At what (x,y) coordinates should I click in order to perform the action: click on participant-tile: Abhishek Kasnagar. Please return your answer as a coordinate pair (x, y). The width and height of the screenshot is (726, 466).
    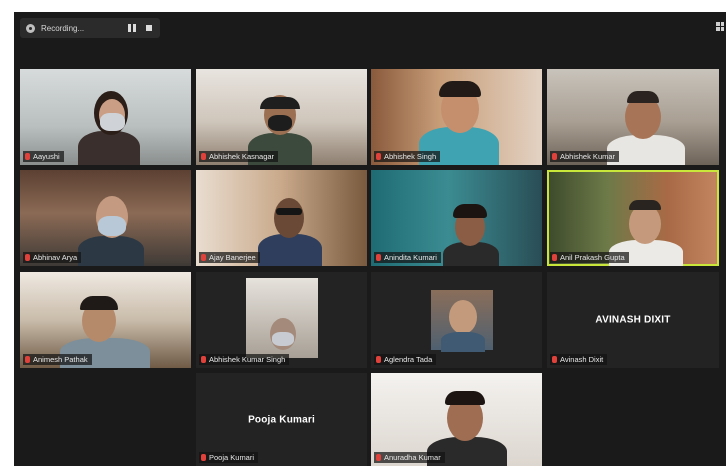
    Looking at the image, I should click on (281, 117).